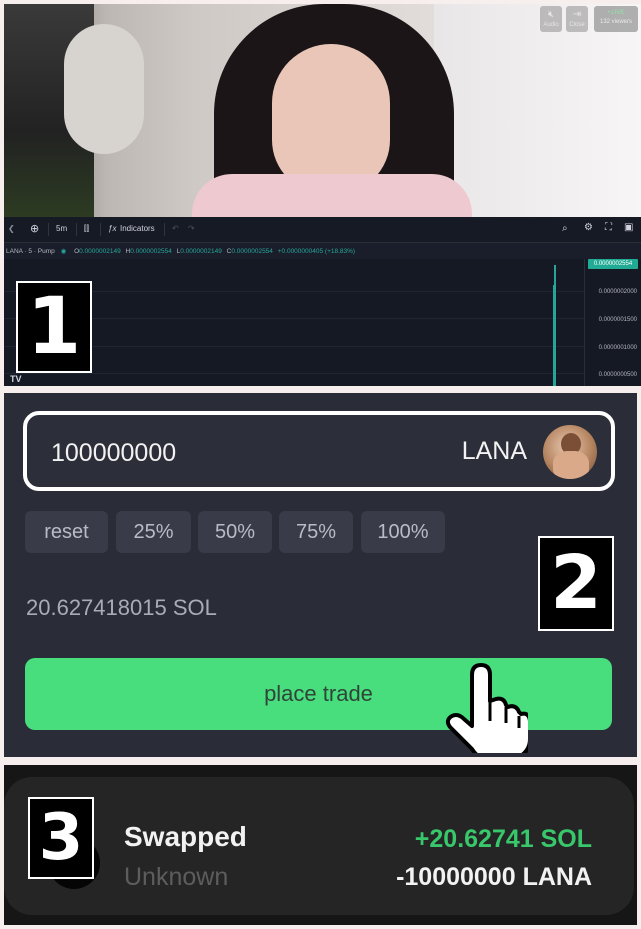  I want to click on last-price-tag: 0.0000002554, so click(613, 264).